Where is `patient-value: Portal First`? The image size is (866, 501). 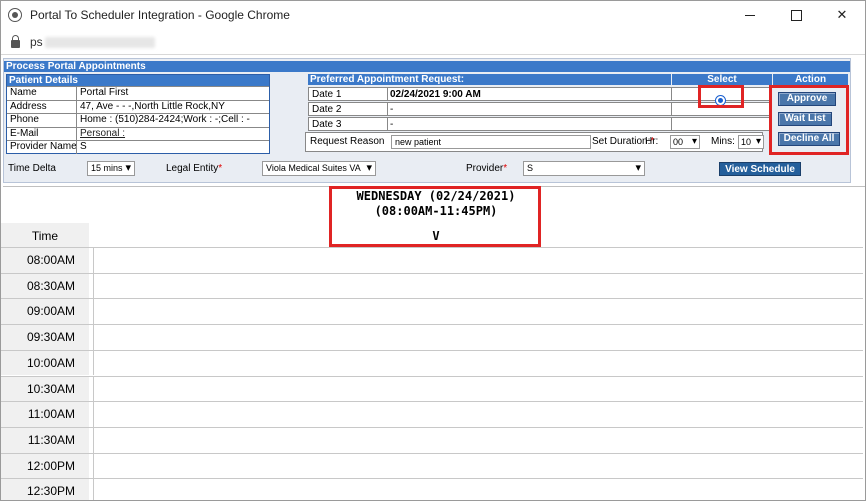
patient-value: Portal First is located at coordinates (104, 92).